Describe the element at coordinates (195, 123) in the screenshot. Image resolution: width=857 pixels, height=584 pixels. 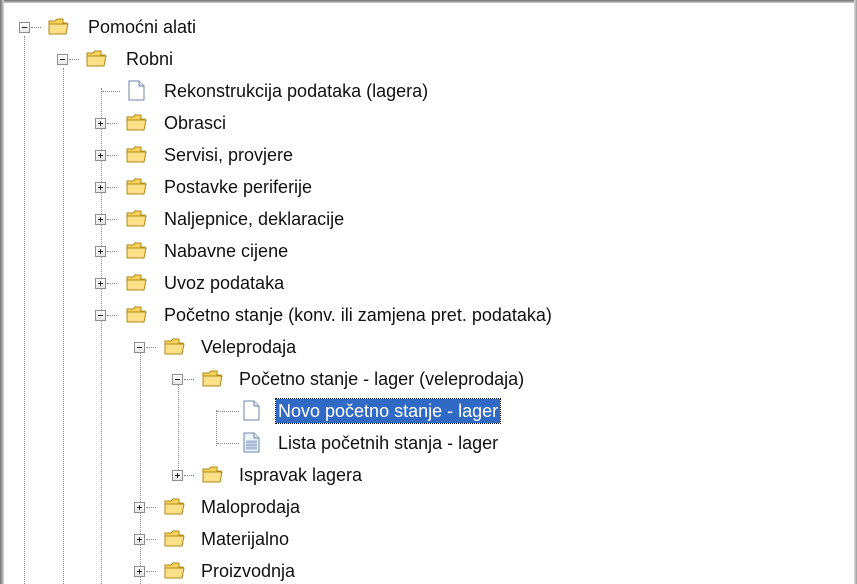
I see `tree-node-label: Obrasci` at that location.